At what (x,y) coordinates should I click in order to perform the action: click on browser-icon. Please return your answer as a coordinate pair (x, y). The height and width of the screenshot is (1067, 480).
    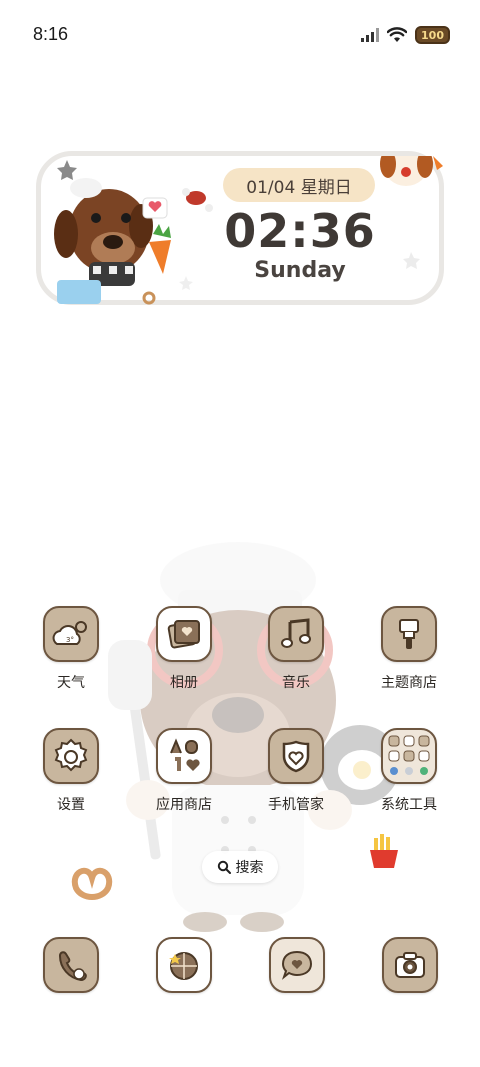
    Looking at the image, I should click on (184, 965).